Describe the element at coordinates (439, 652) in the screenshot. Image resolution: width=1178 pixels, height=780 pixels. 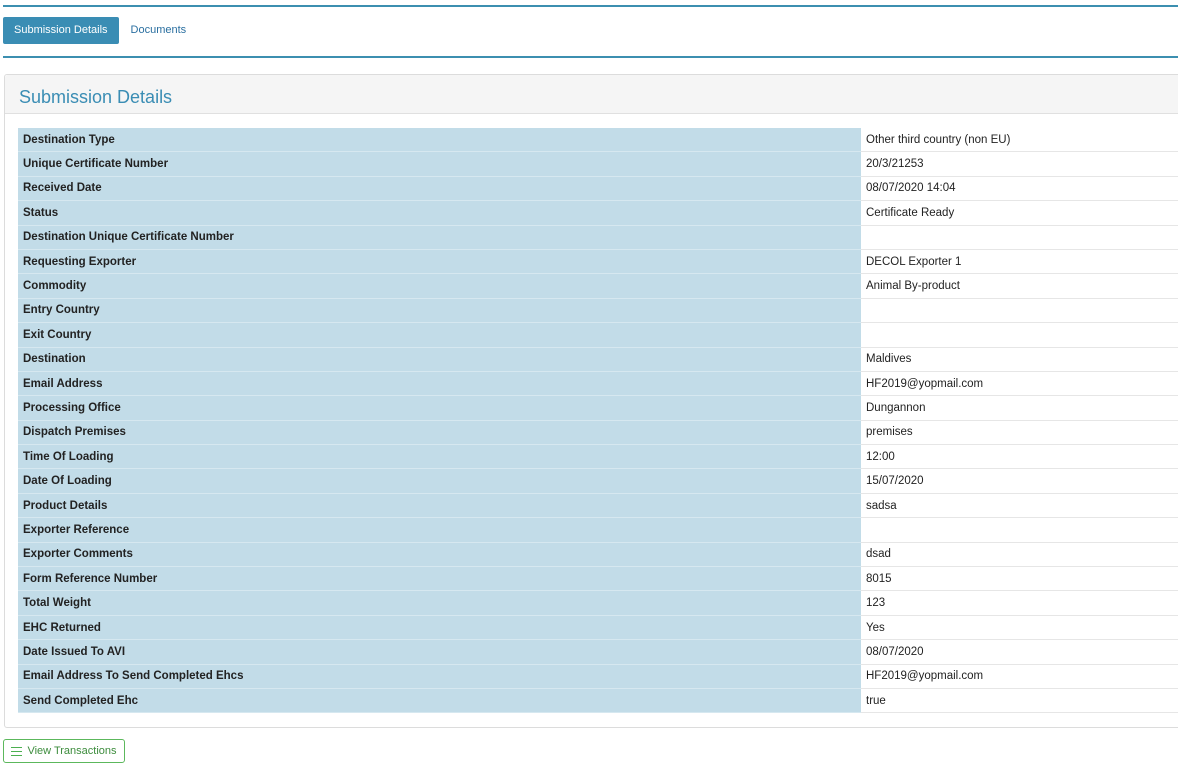
I see `detail-label: Date Issued To AVI` at that location.